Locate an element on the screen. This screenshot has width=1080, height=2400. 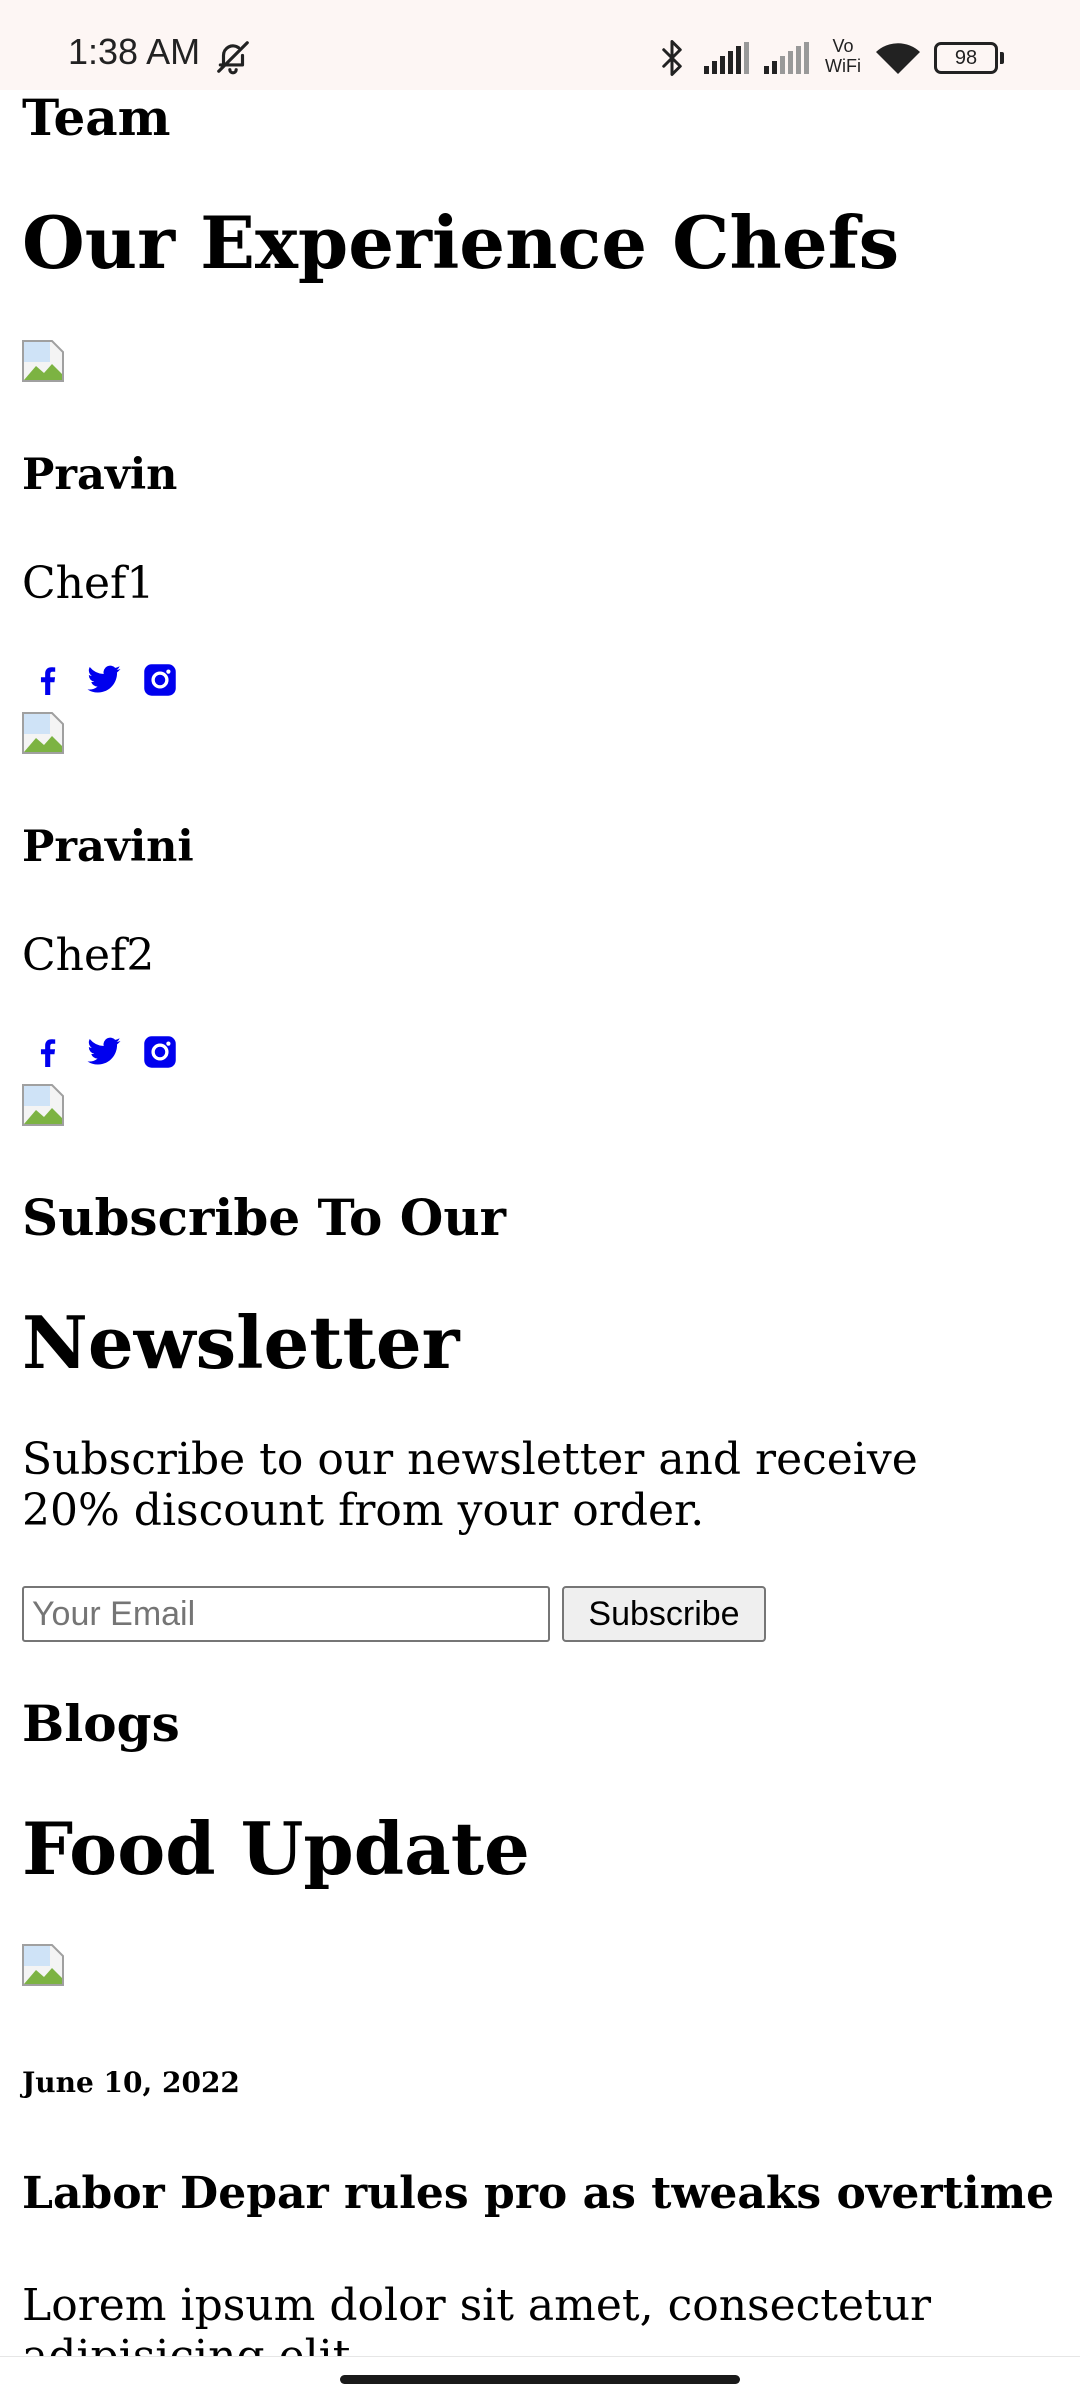
blogs-heading: Food Update is located at coordinates (276, 1848).